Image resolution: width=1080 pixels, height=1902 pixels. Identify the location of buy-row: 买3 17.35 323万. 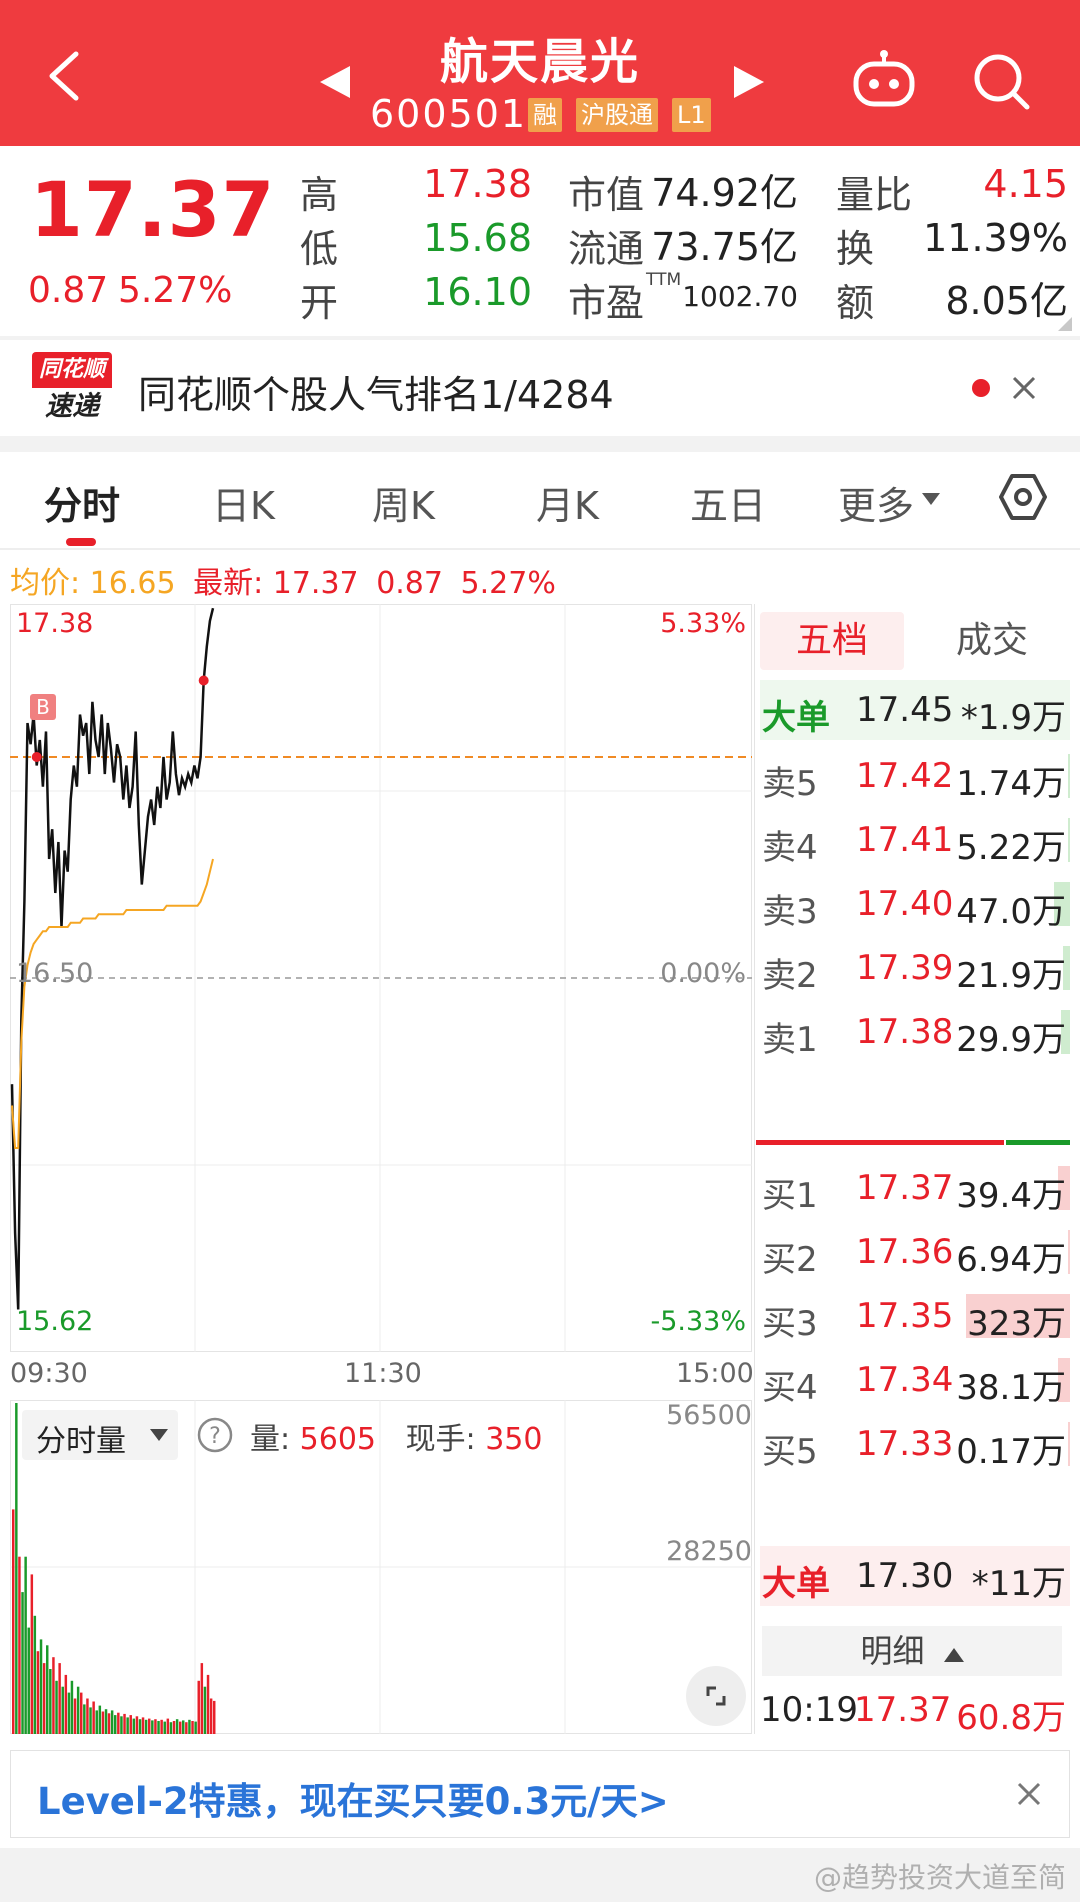
(915, 1316).